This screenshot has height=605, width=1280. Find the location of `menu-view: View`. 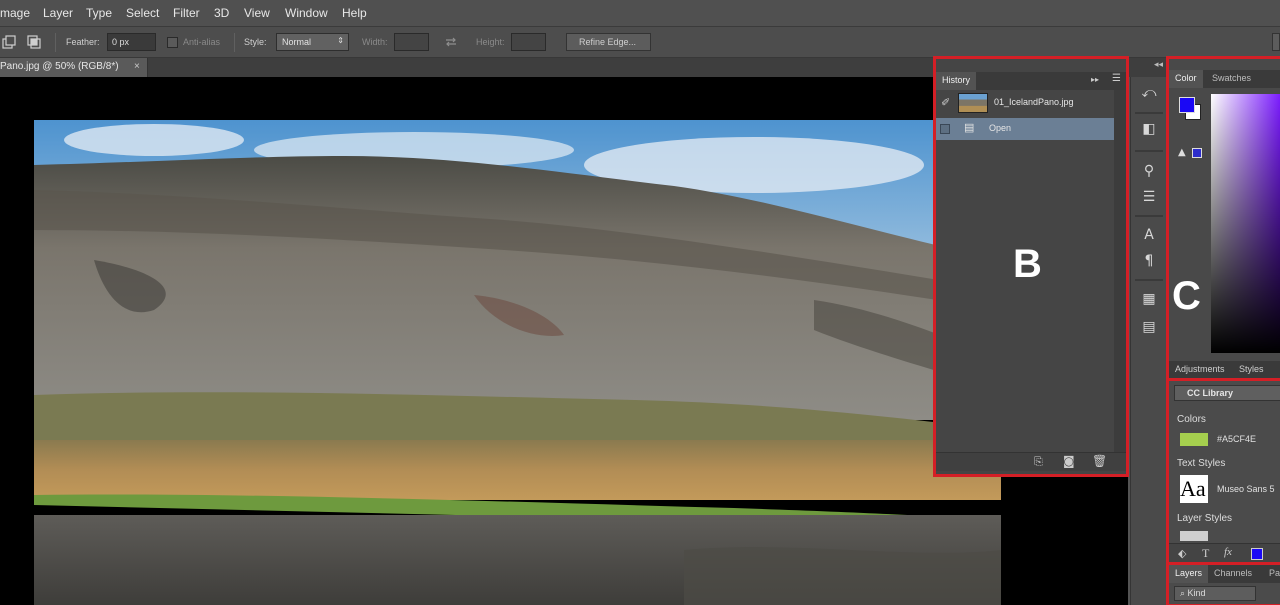

menu-view: View is located at coordinates (257, 13).